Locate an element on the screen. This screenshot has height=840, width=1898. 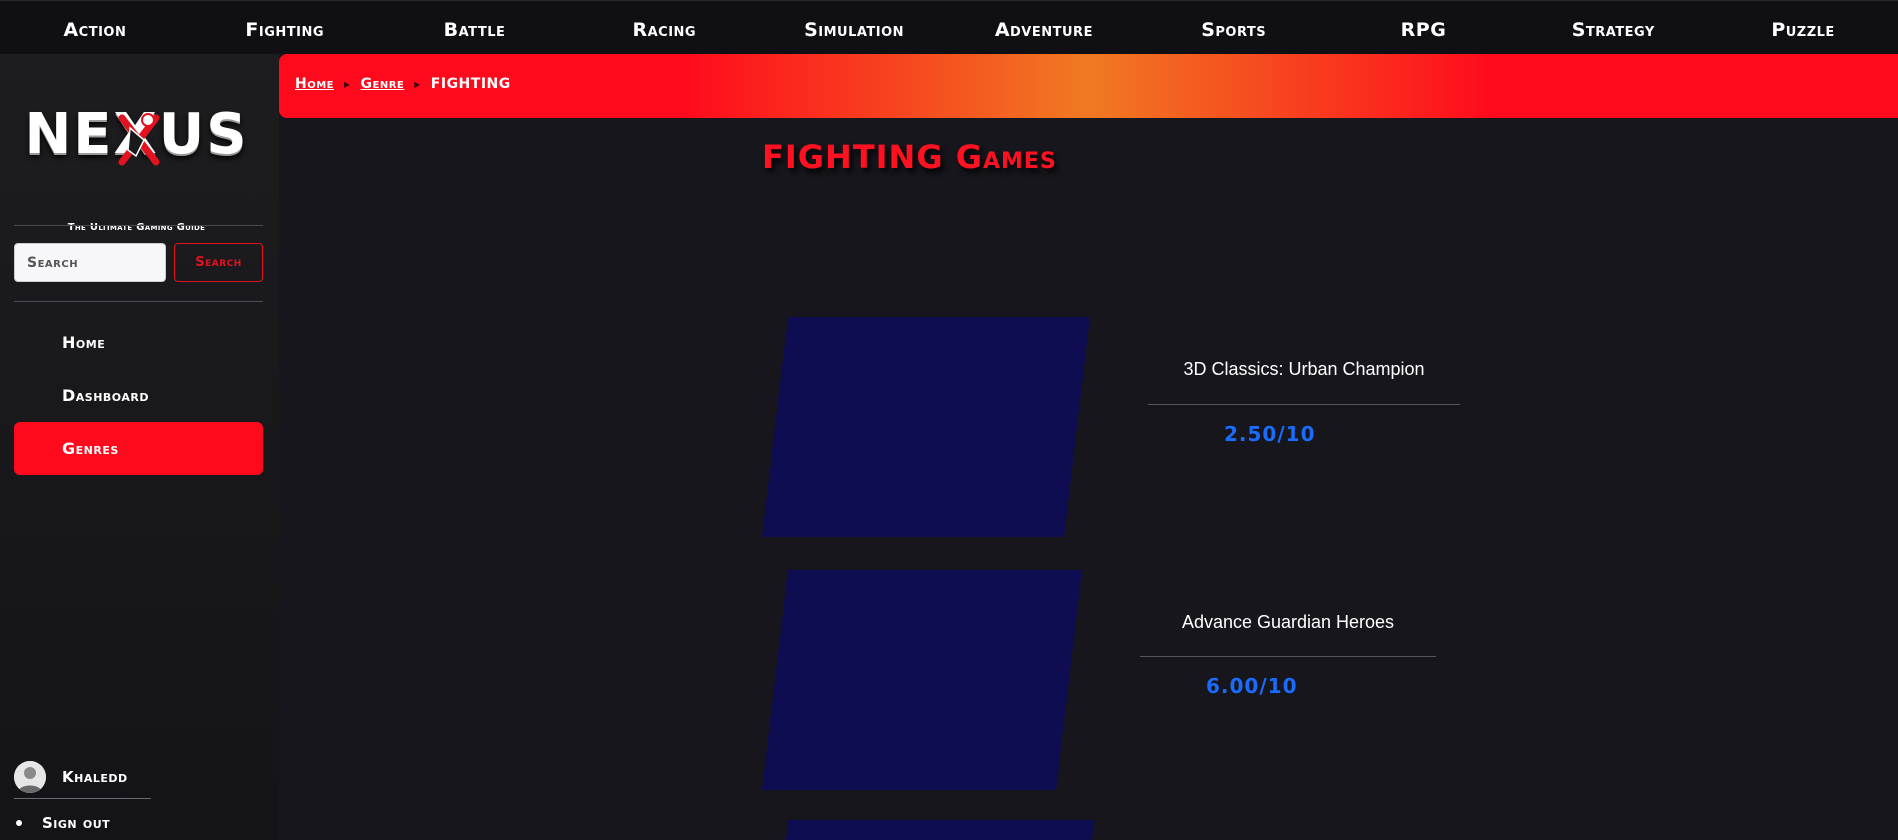
breadcrumb: Home ▸ Genre ▸ FIGHTING is located at coordinates (1088, 86).